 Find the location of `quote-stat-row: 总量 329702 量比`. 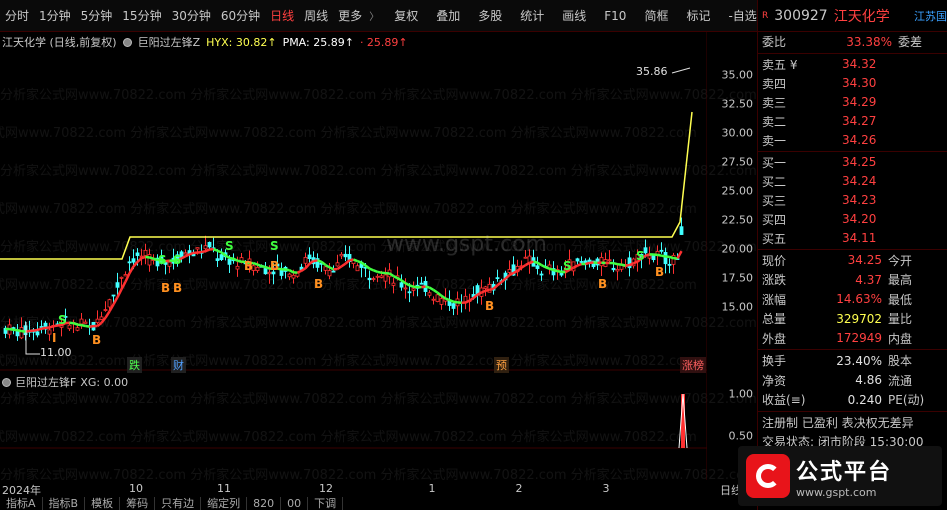

quote-stat-row: 总量 329702 量比 is located at coordinates (852, 319).